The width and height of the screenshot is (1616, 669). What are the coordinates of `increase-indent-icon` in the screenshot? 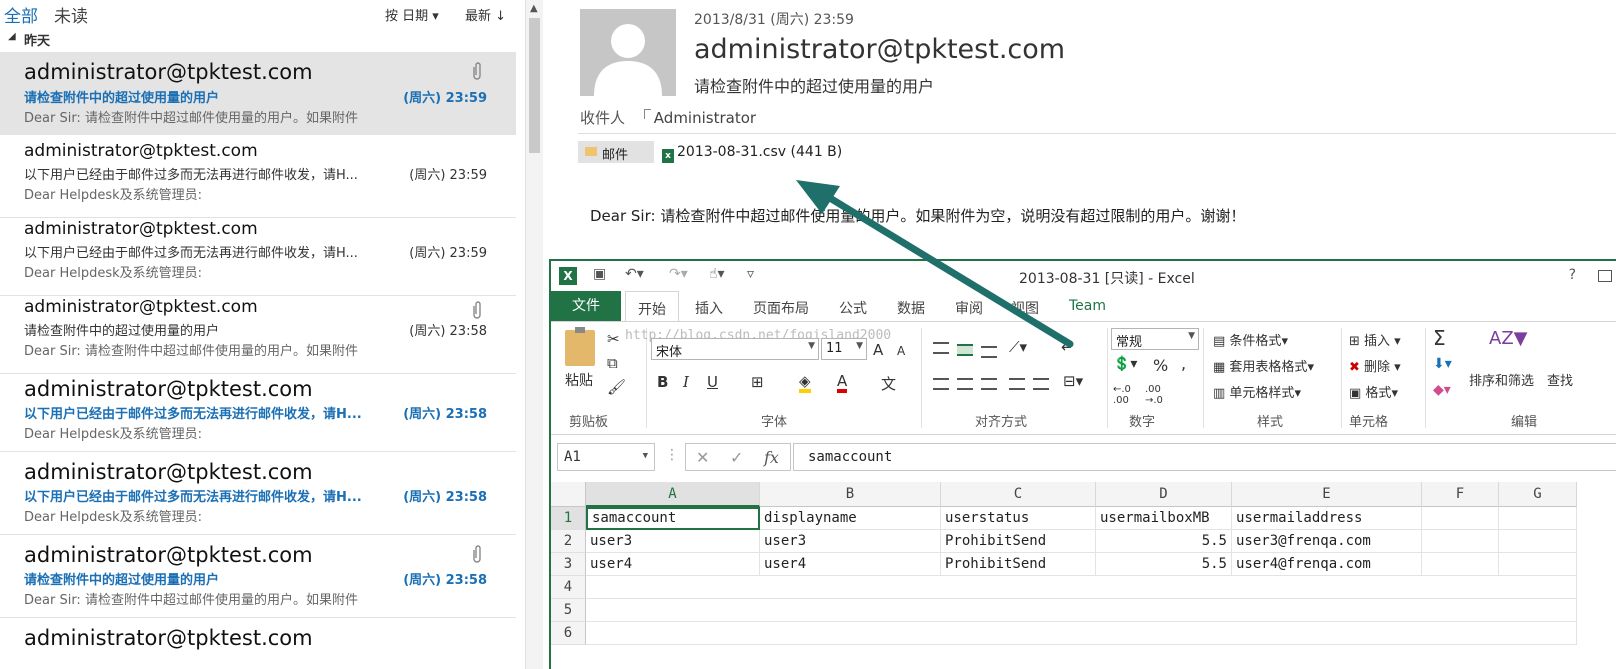 It's located at (1041, 384).